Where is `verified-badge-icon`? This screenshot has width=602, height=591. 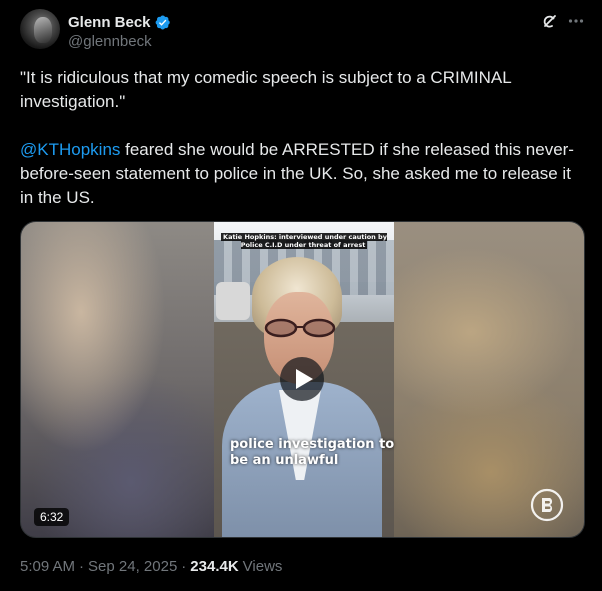 verified-badge-icon is located at coordinates (162, 22).